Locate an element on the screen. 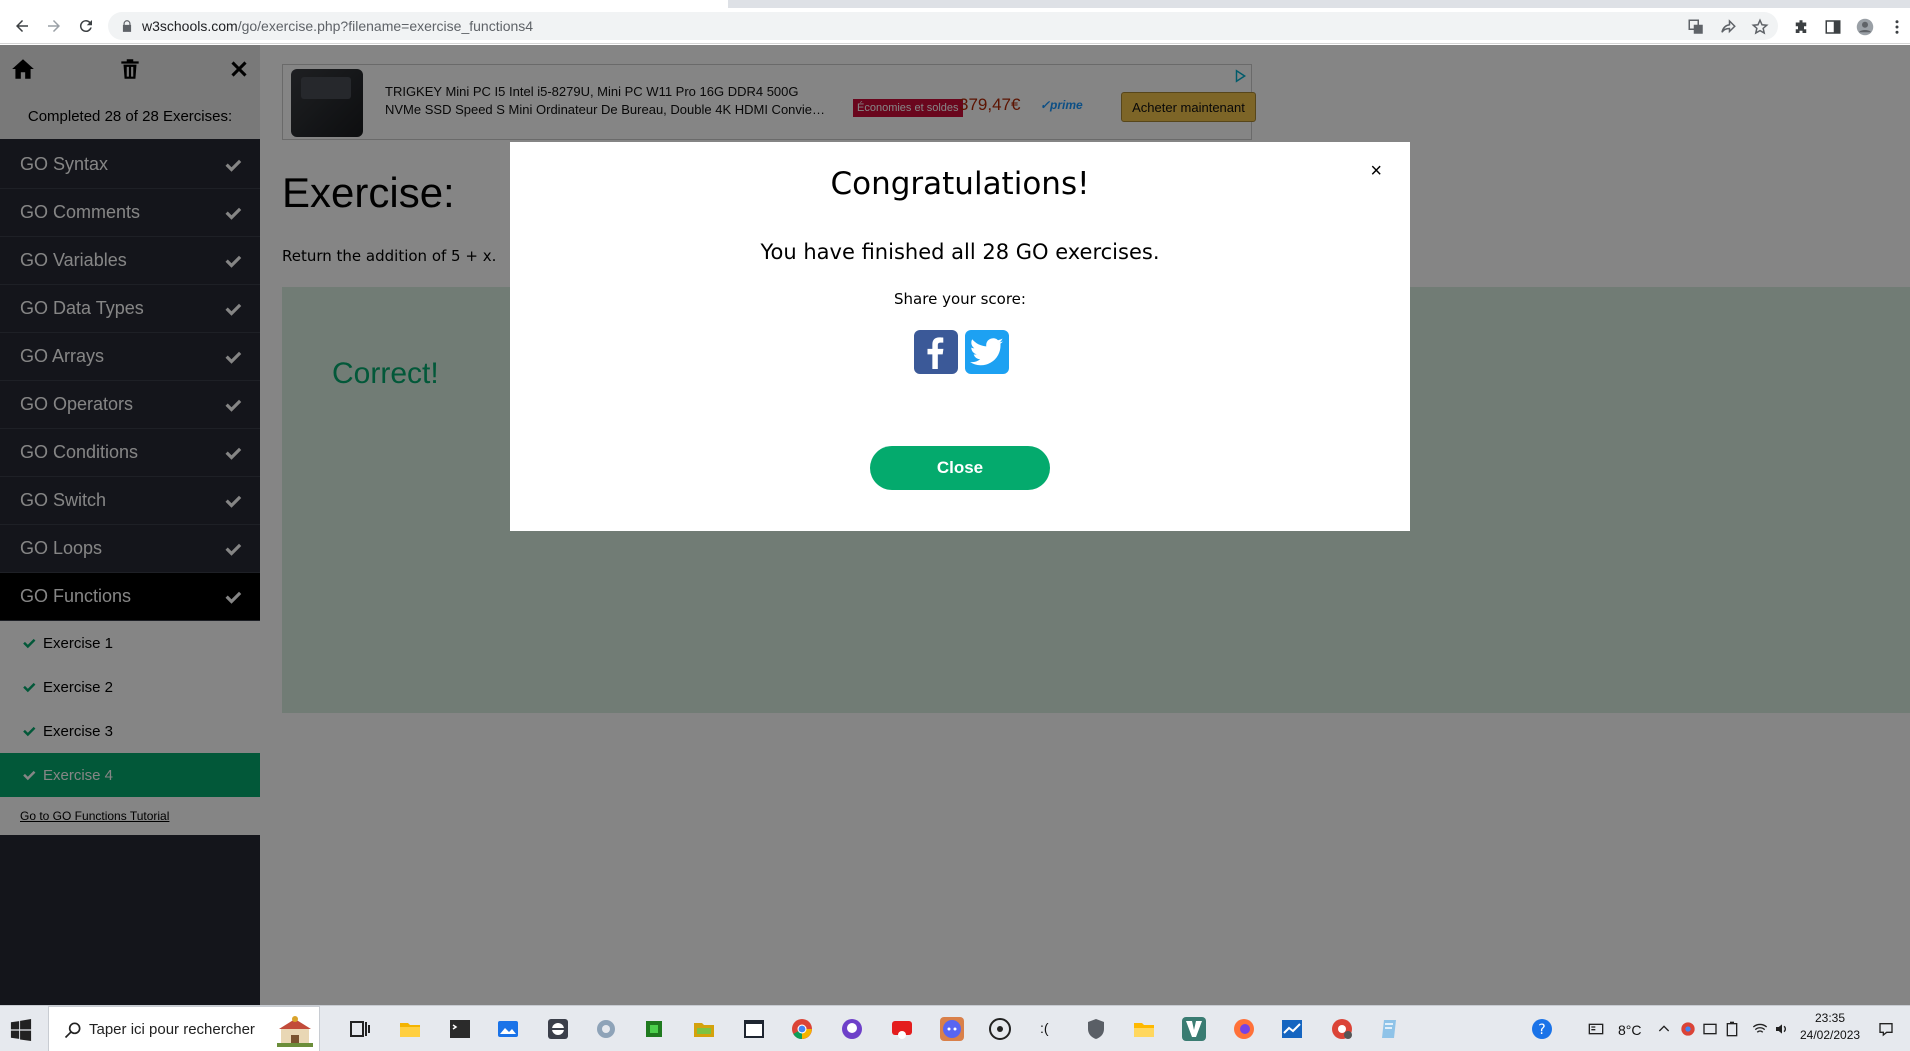 This screenshot has width=1910, height=1051. share-icon is located at coordinates (1728, 27).